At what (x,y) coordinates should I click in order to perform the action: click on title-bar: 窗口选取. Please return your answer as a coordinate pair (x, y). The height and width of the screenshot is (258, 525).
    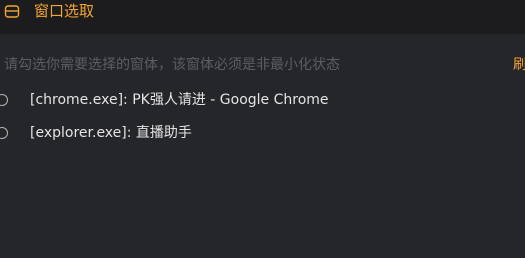
    Looking at the image, I should click on (262, 17).